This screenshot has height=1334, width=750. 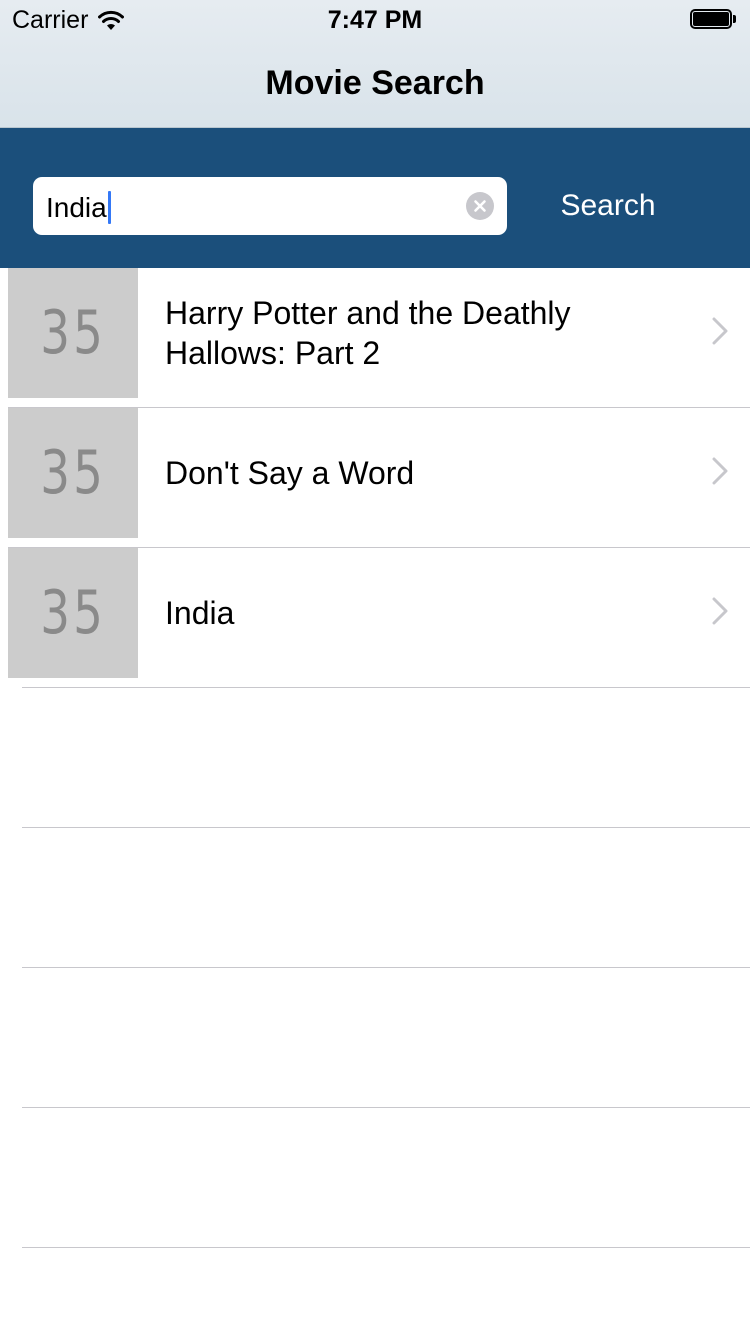 What do you see at coordinates (109, 207) in the screenshot?
I see `text-caret` at bounding box center [109, 207].